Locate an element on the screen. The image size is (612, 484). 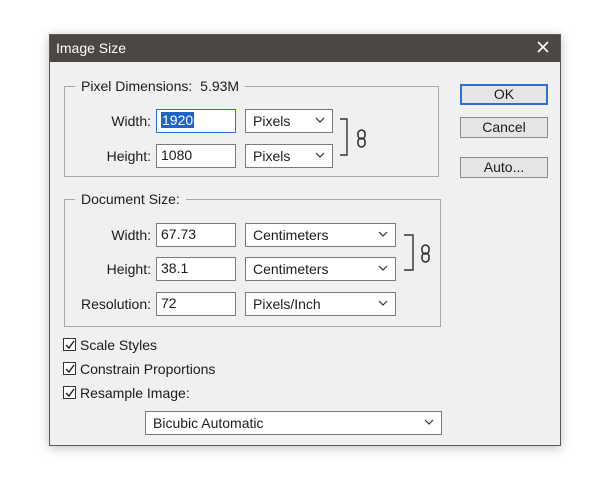
pixel-dimensions-label: Pixel Dimensions: 5.93M is located at coordinates (160, 86).